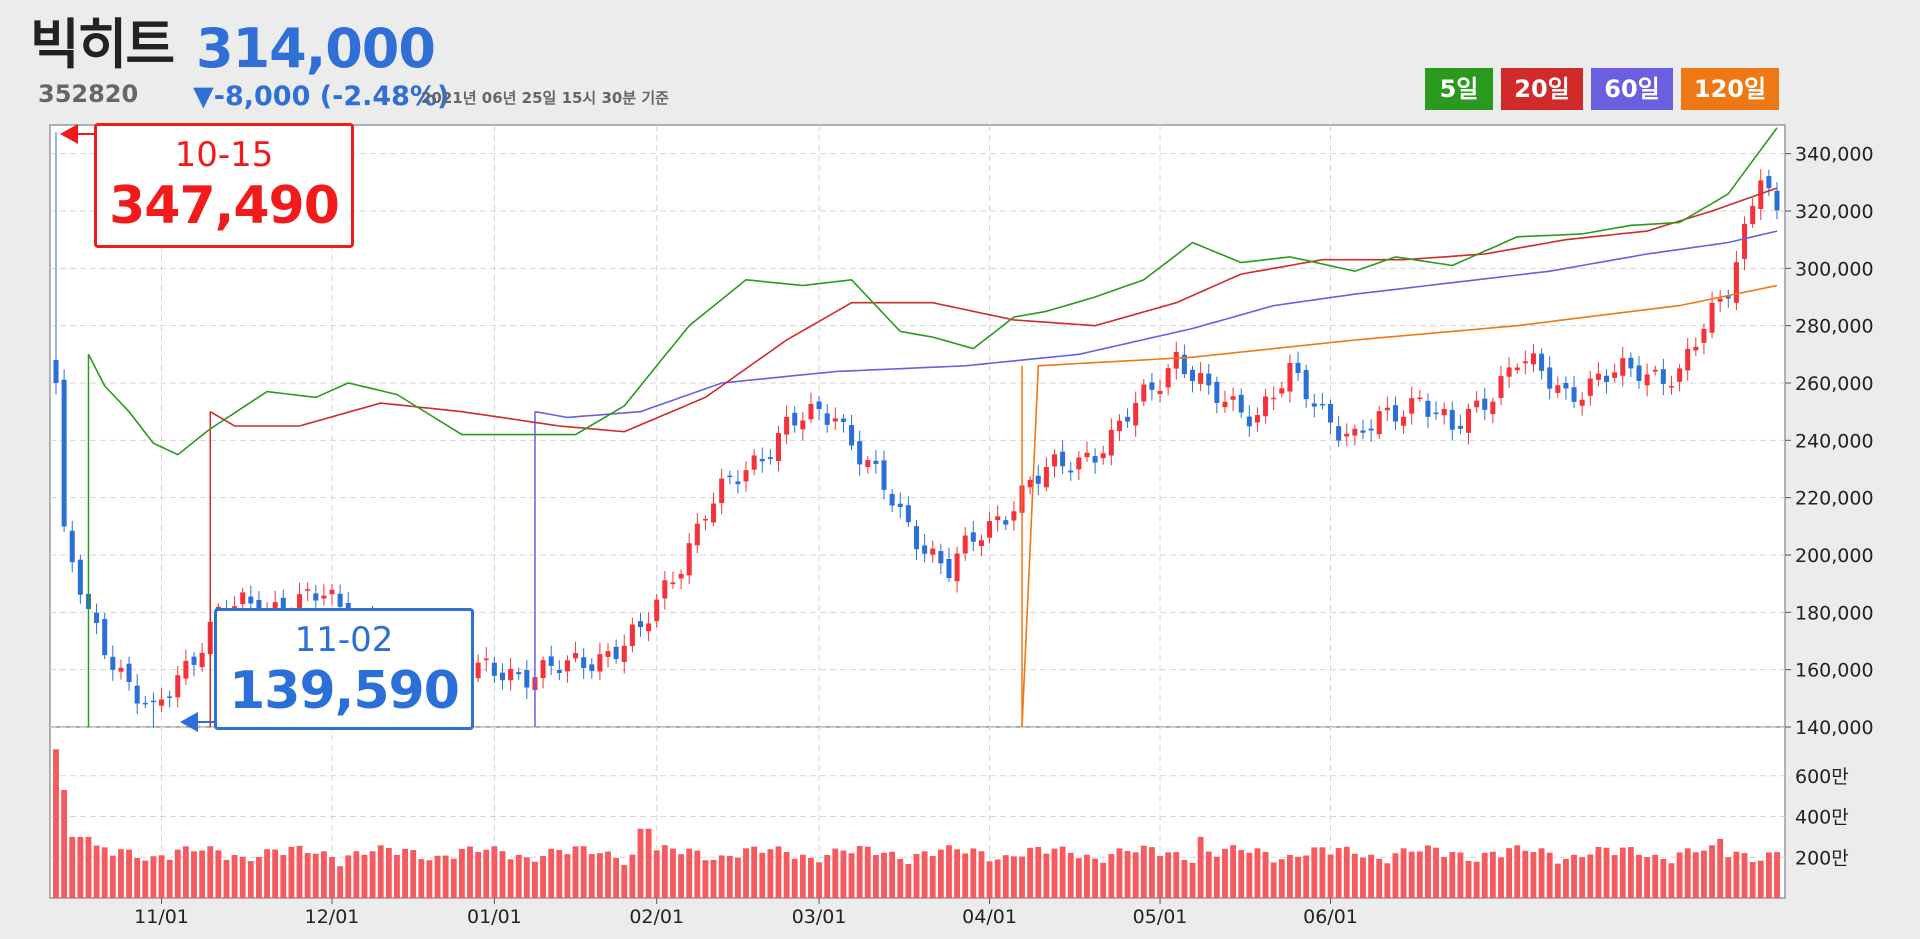  Describe the element at coordinates (224, 185) in the screenshot. I see `high-price-callout: 10-15 347,490` at that location.